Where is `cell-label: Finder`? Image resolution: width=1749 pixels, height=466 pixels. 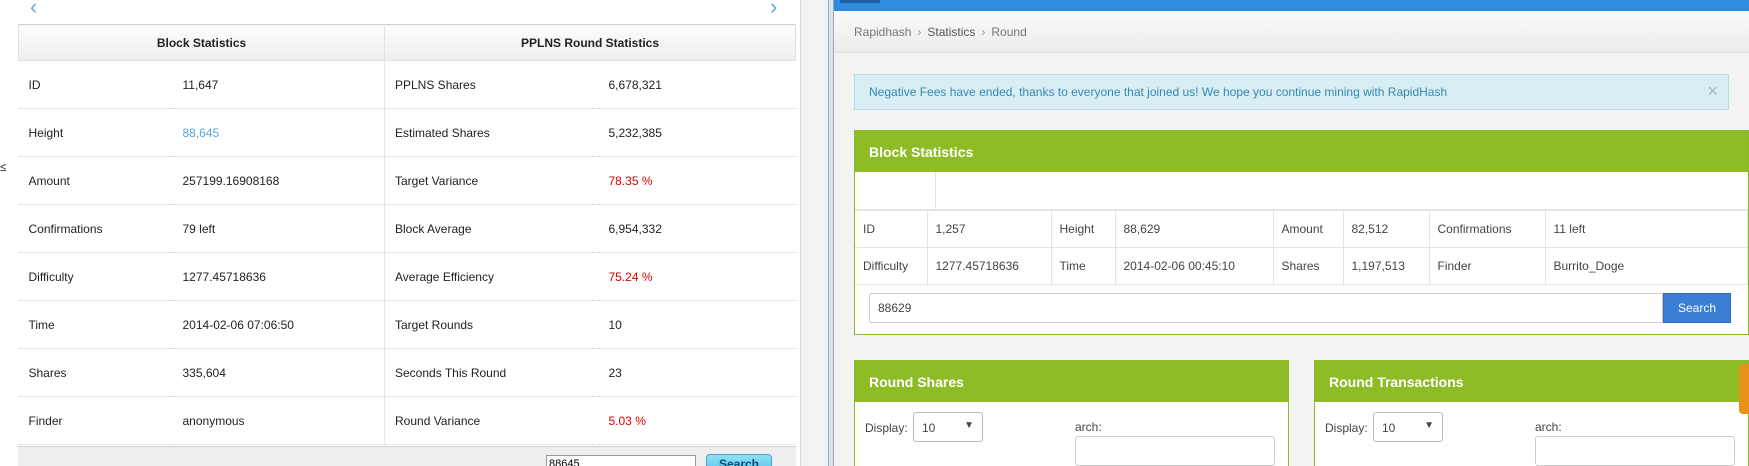
cell-label: Finder is located at coordinates (1487, 266).